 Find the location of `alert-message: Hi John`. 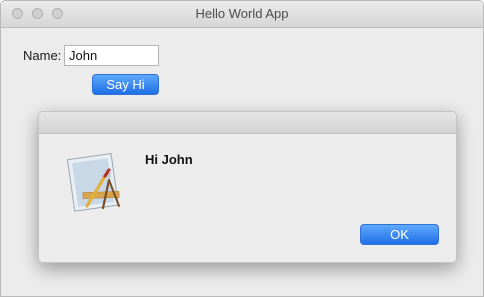

alert-message: Hi John is located at coordinates (169, 159).